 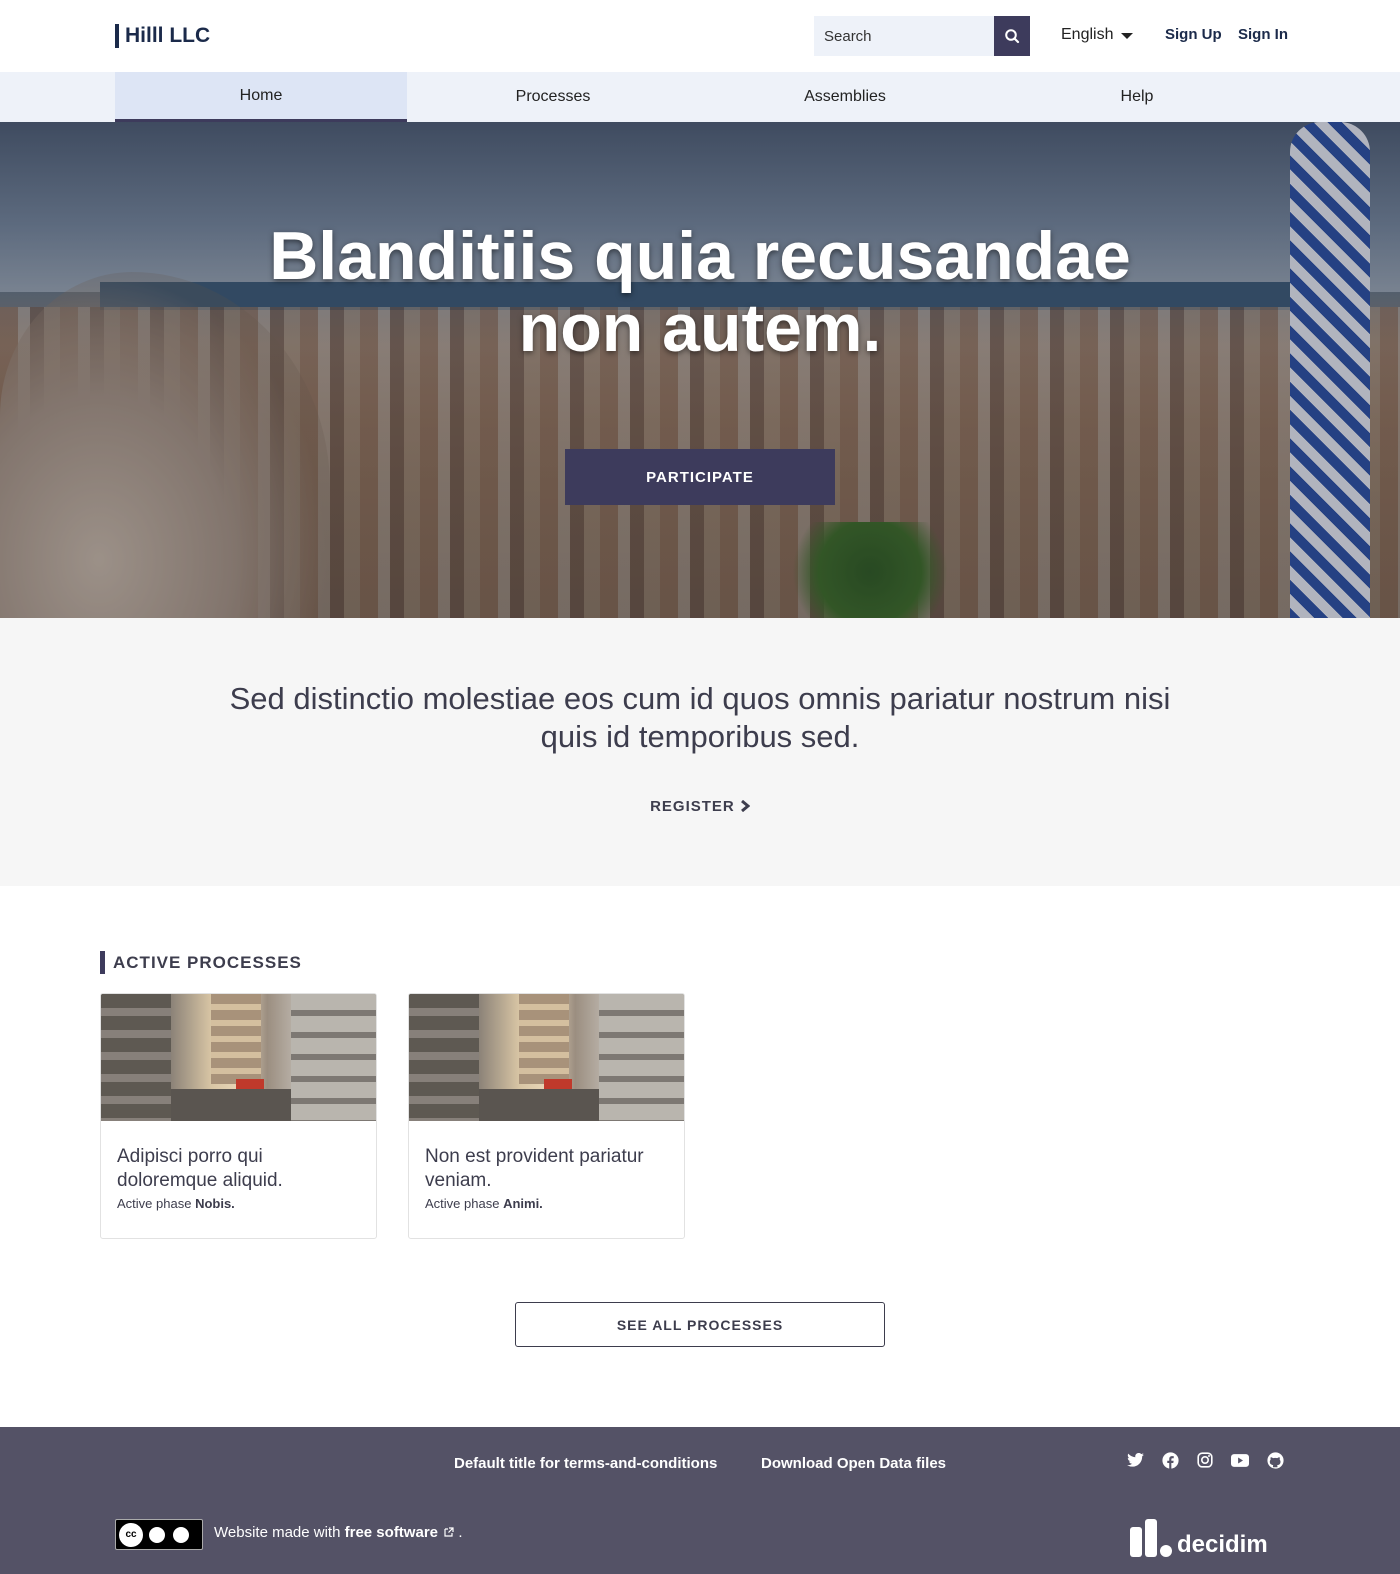 What do you see at coordinates (215, 1203) in the screenshot?
I see `phase-value: Nobis.` at bounding box center [215, 1203].